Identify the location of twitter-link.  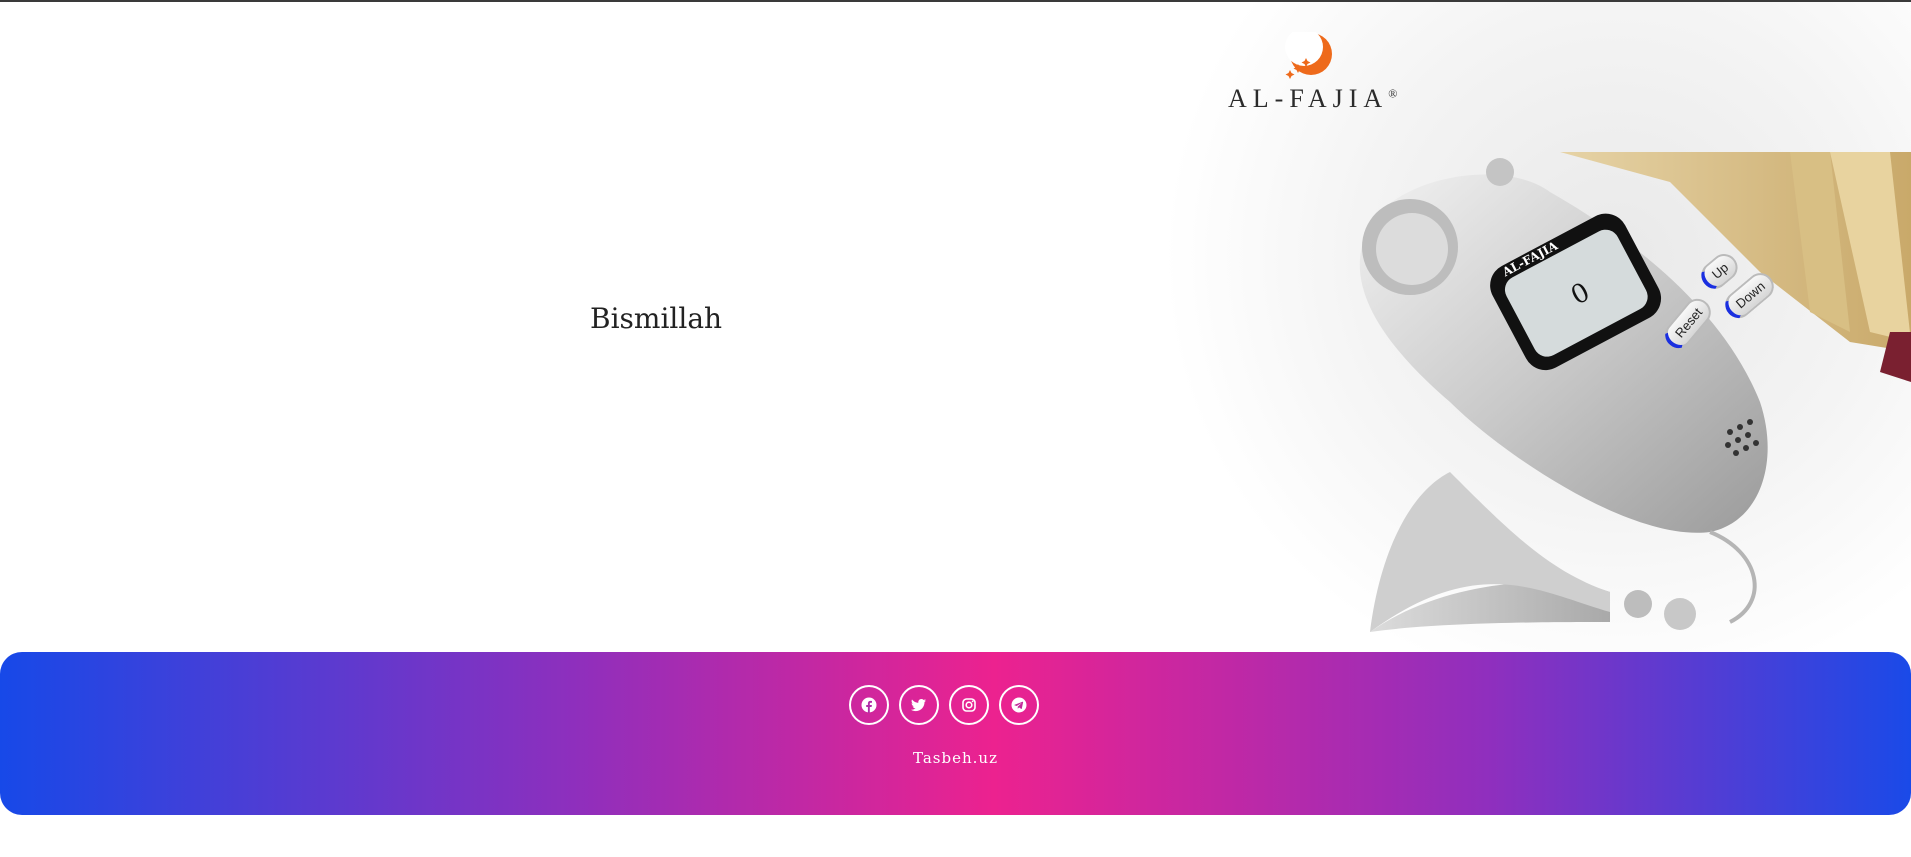
(919, 705).